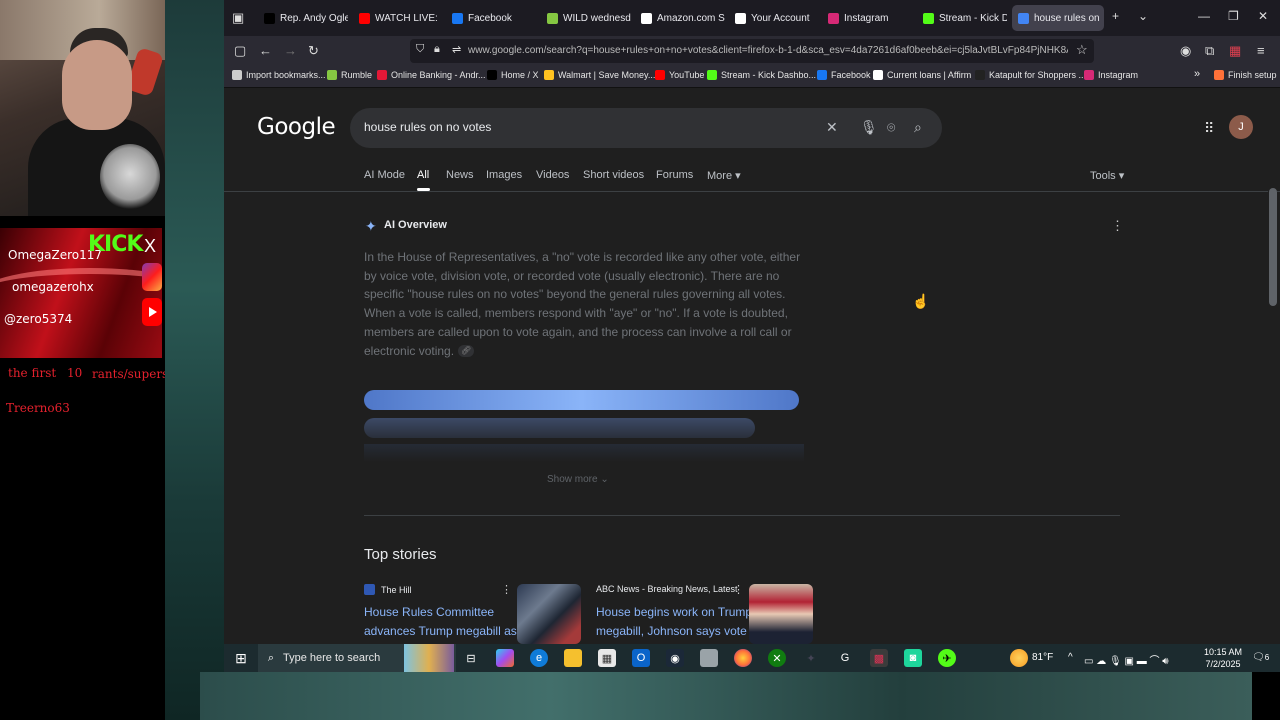 The image size is (1280, 720). I want to click on tab-ai-mode: AI Mode, so click(384, 175).